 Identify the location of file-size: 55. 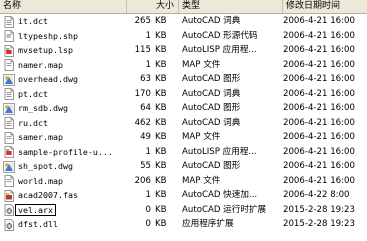
(145, 166).